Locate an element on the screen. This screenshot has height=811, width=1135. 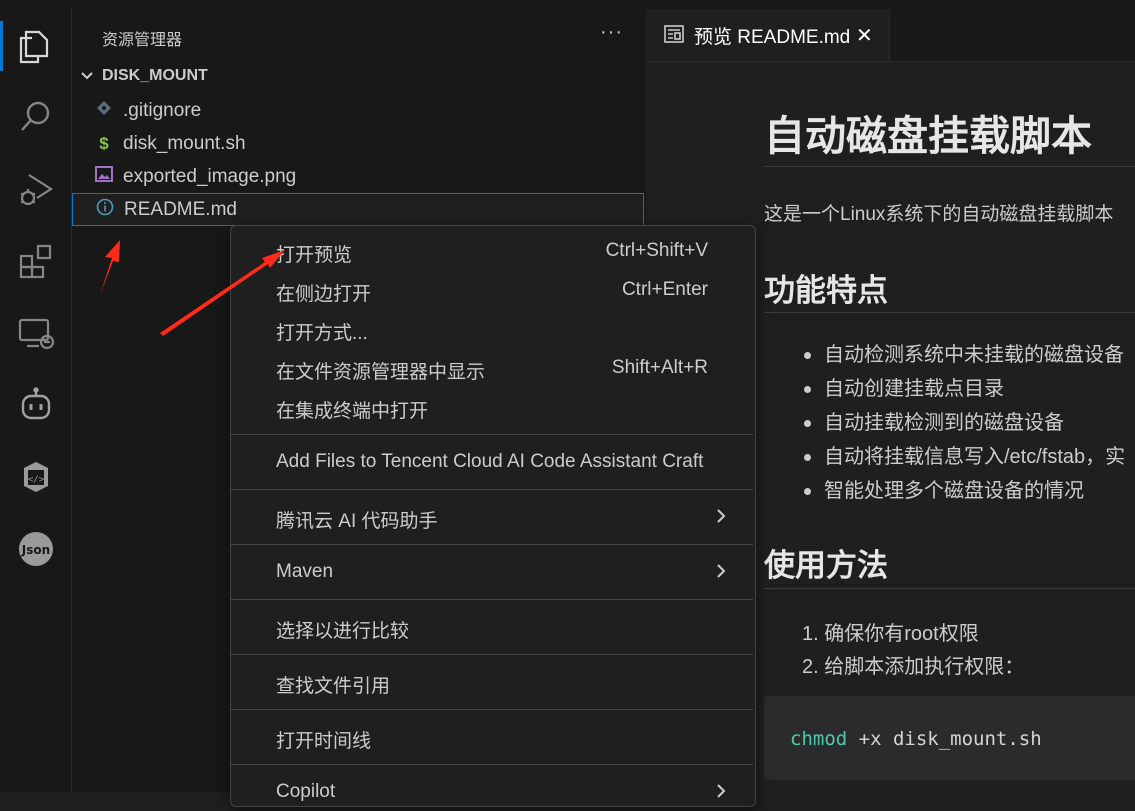
editor-tabs: 预览 README.md ✕ is located at coordinates (890, 35).